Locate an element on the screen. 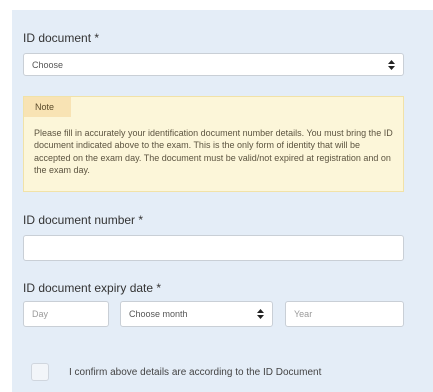 The height and width of the screenshot is (392, 433). confirm-checkbox is located at coordinates (40, 372).